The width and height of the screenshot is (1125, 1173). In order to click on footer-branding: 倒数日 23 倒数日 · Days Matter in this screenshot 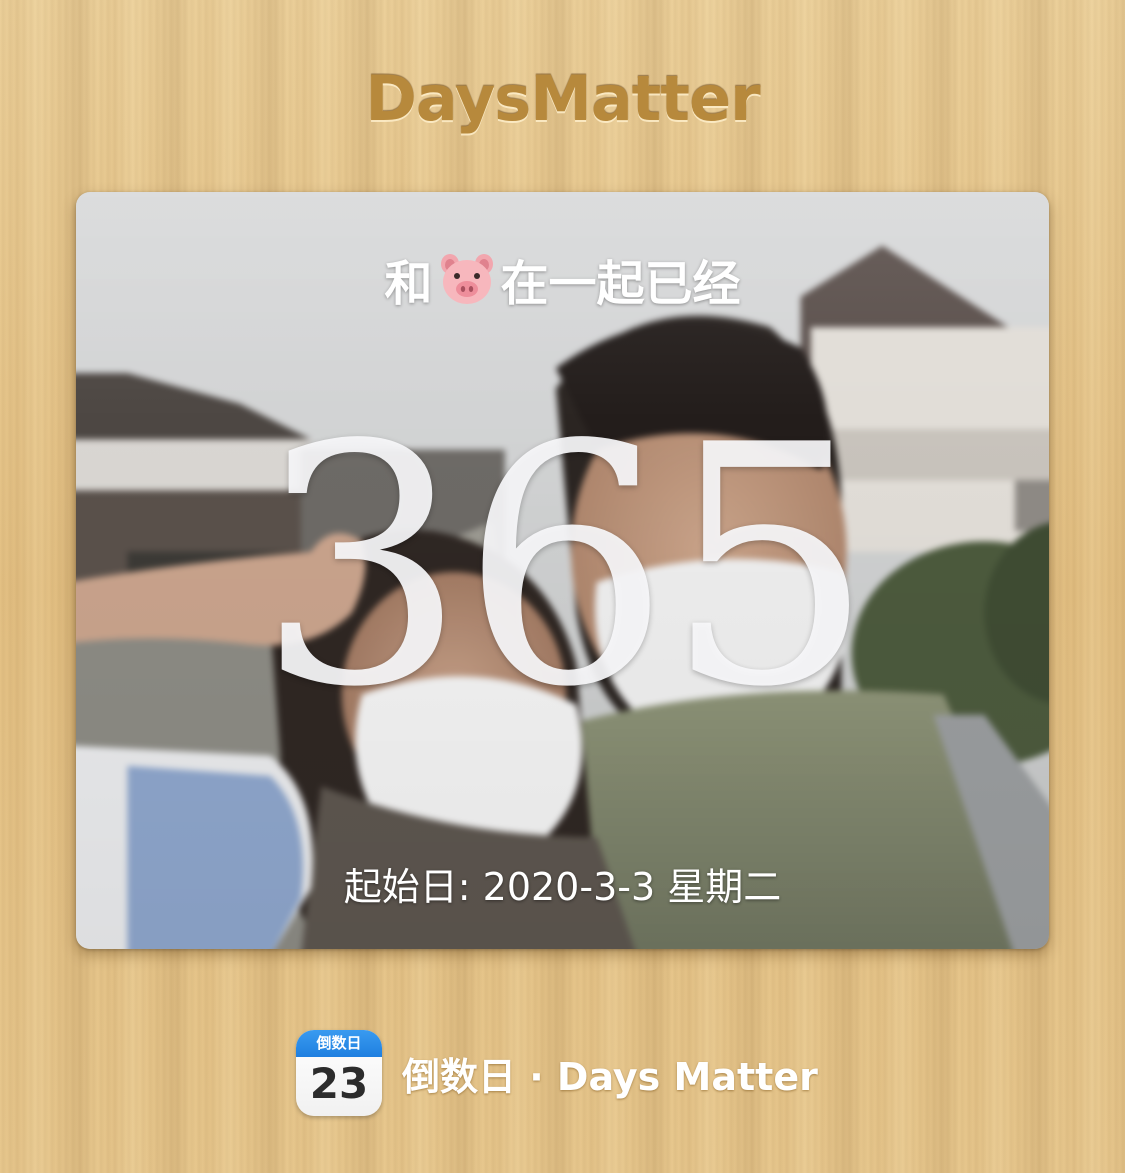, I will do `click(557, 1073)`.